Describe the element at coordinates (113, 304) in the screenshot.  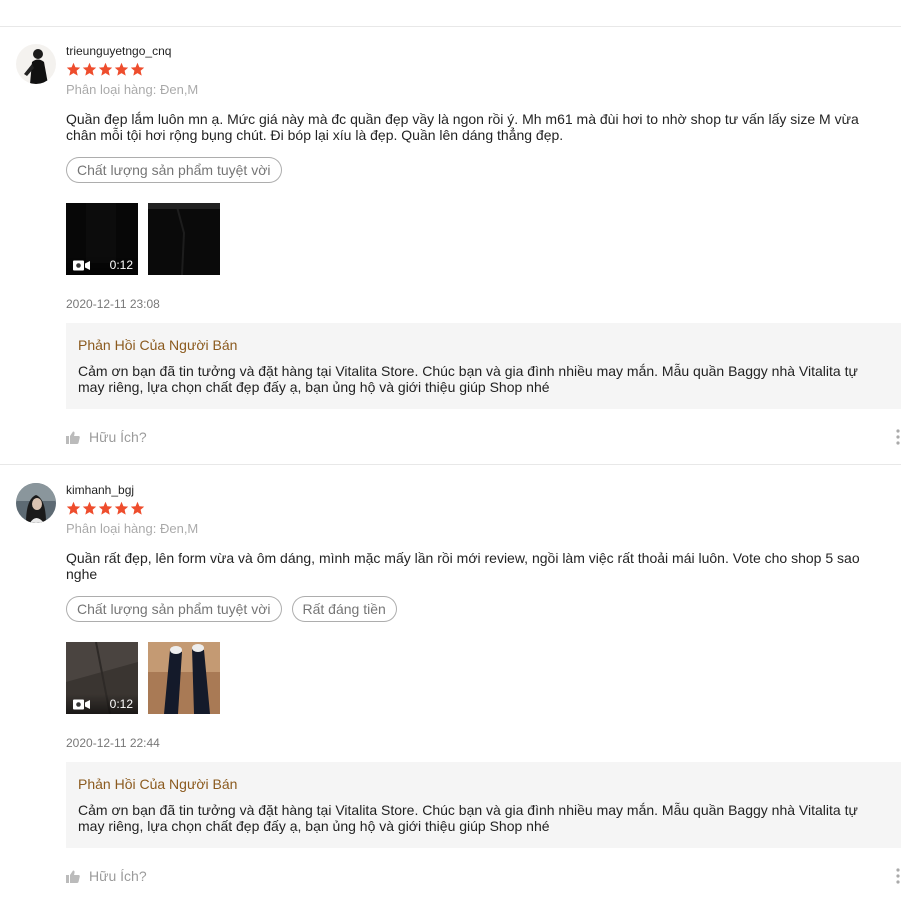
I see `review-timestamp: 2020-12-11 23:08` at that location.